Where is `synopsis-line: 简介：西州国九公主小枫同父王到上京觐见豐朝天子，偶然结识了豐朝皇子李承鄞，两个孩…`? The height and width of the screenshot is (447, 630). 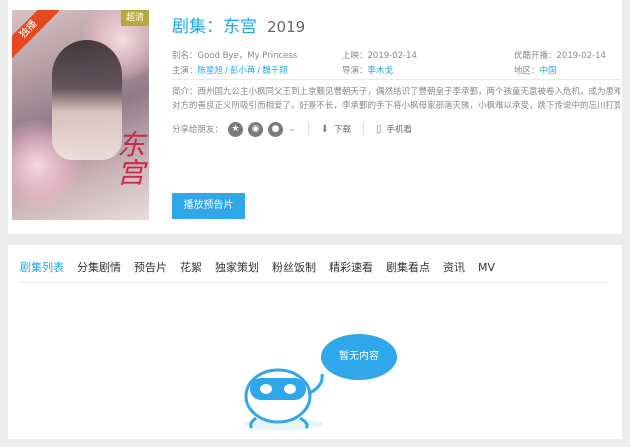
synopsis-line: 简介：西州国九公主小枫同父王到上京觐见豐朝天子，偶然结识了豐朝皇子李承鄞，两个孩… is located at coordinates (396, 92).